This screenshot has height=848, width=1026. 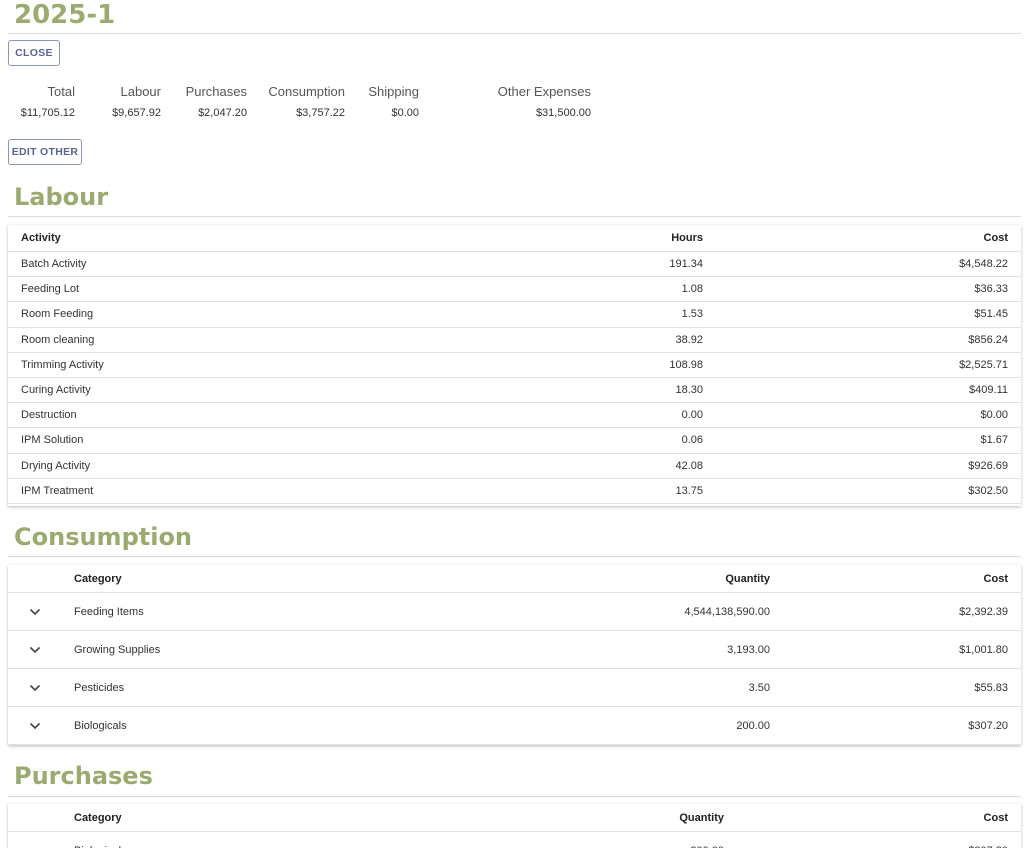 What do you see at coordinates (109, 611) in the screenshot?
I see `category-cell: Feeding Items` at bounding box center [109, 611].